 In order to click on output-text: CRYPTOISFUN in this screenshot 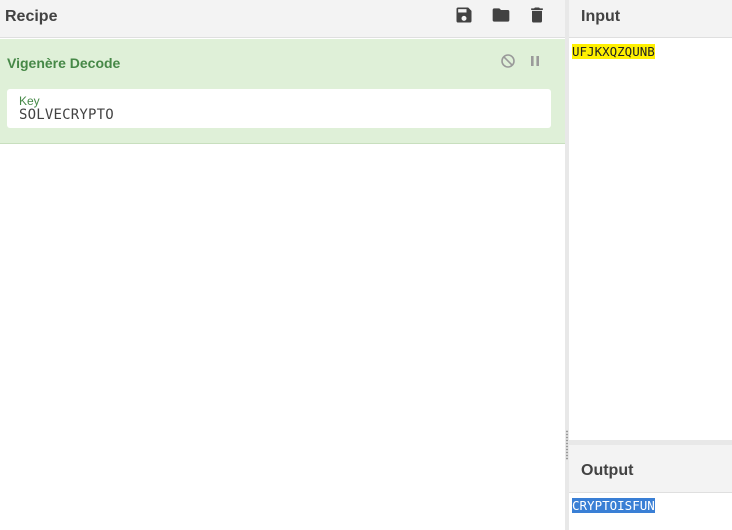, I will do `click(613, 506)`.